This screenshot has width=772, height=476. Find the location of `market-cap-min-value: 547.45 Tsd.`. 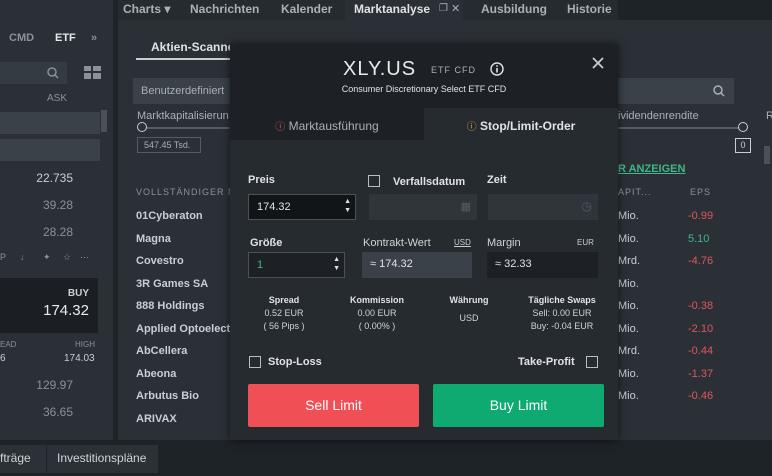

market-cap-min-value: 547.45 Tsd. is located at coordinates (169, 145).